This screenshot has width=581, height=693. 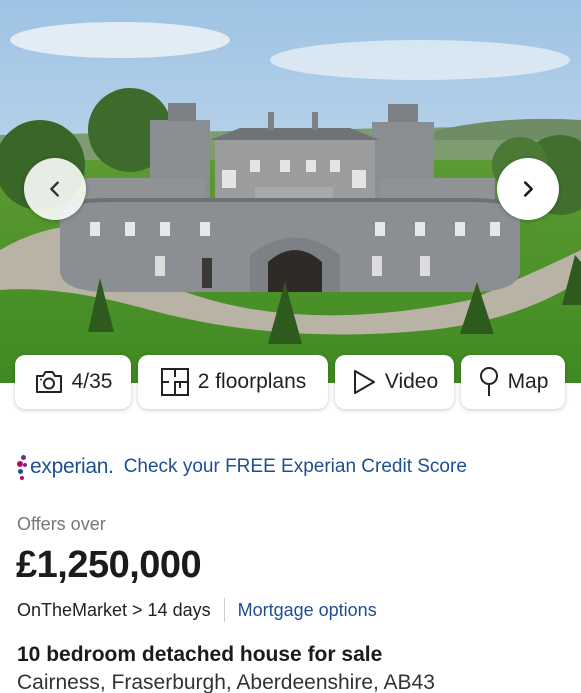 I want to click on floorplans-label: 2 floorplans, so click(x=252, y=381).